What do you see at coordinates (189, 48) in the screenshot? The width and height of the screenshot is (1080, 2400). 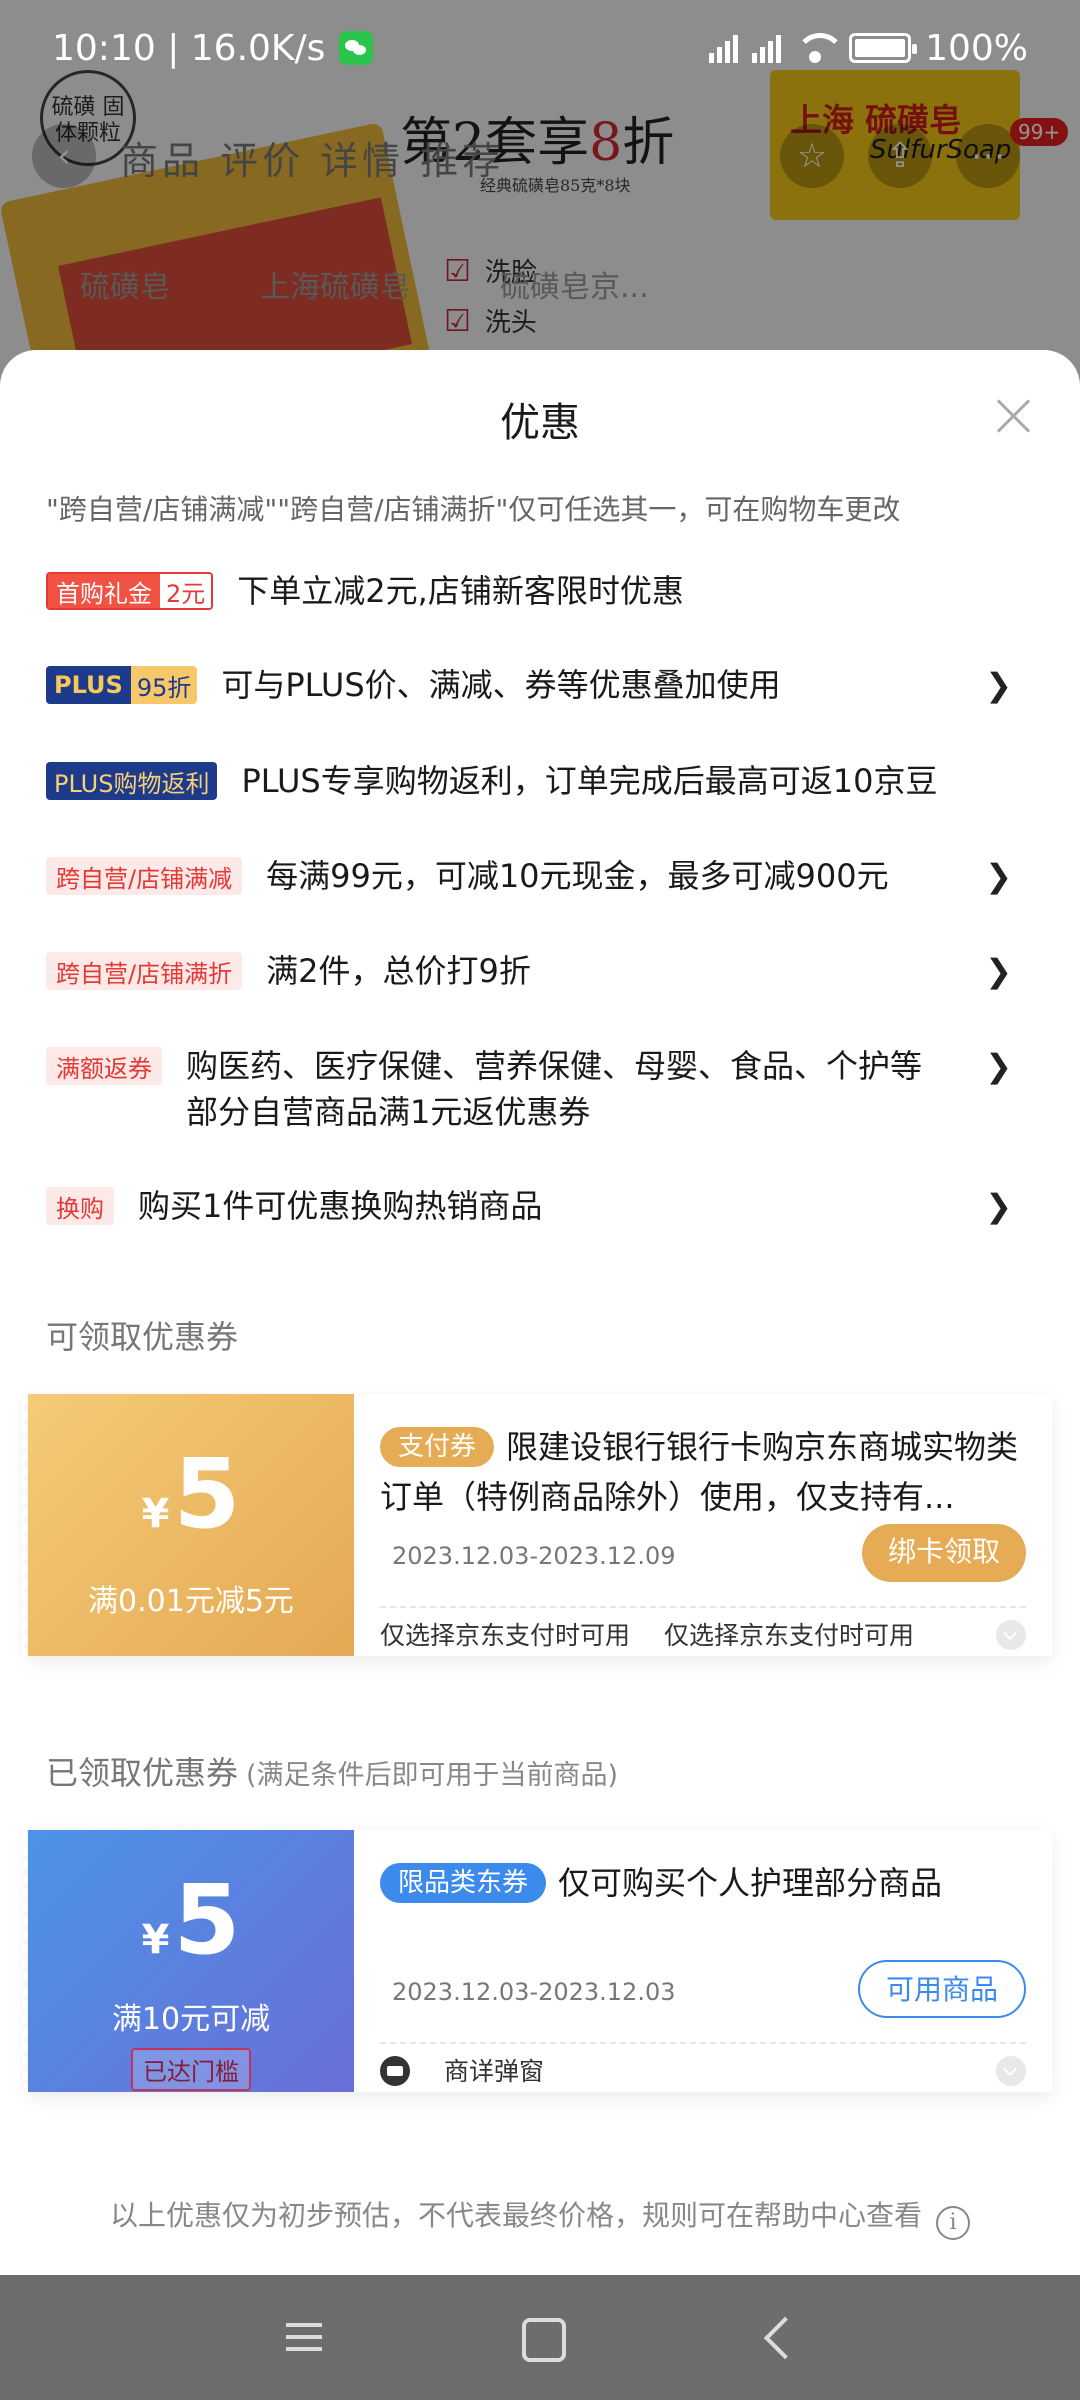 I see `status-time: 10:10 | 16.0K/s` at bounding box center [189, 48].